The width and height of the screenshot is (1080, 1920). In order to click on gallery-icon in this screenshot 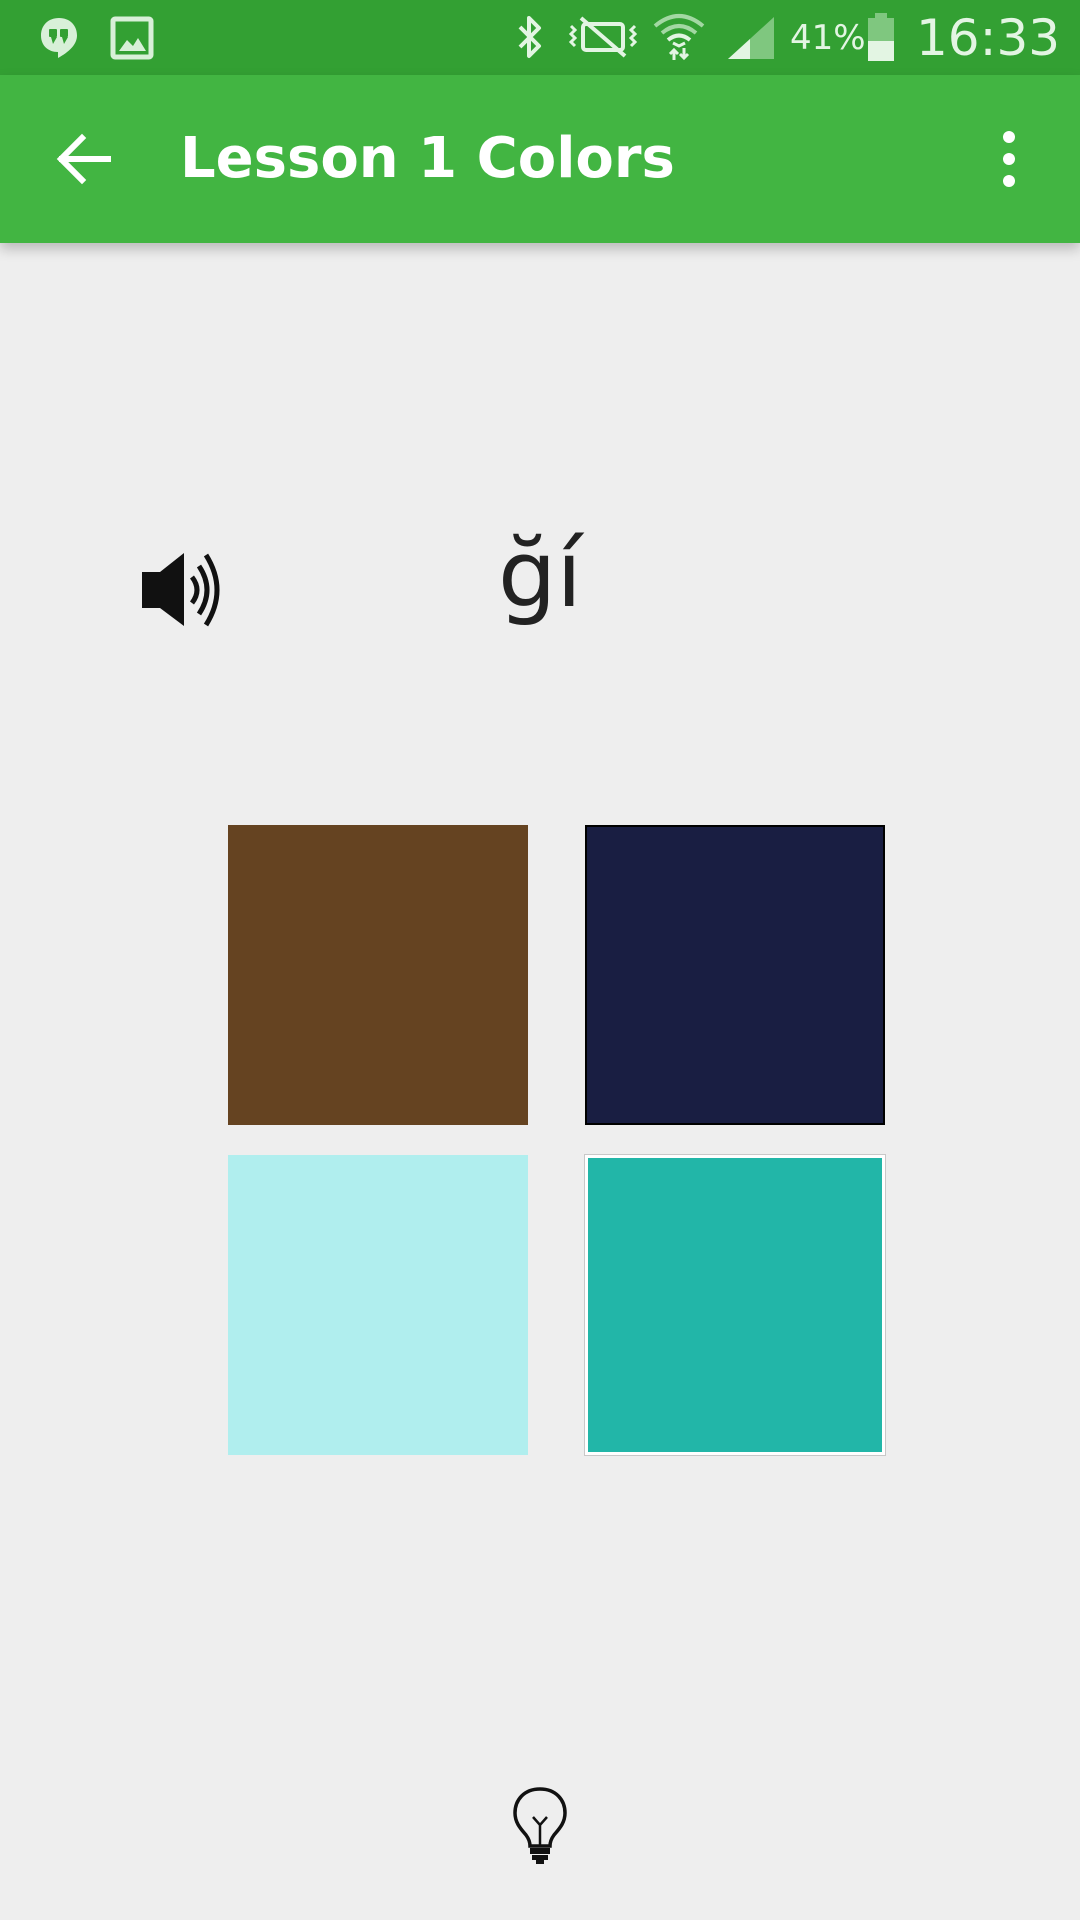, I will do `click(132, 38)`.